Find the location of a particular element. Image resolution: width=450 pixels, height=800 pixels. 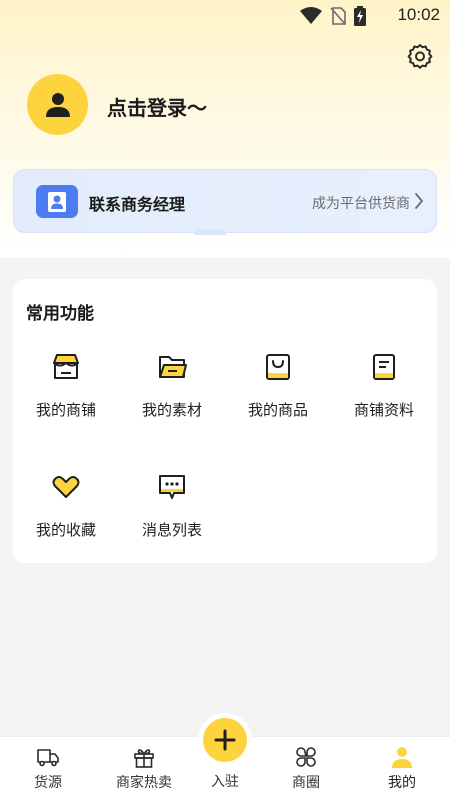

avatar is located at coordinates (57, 104).